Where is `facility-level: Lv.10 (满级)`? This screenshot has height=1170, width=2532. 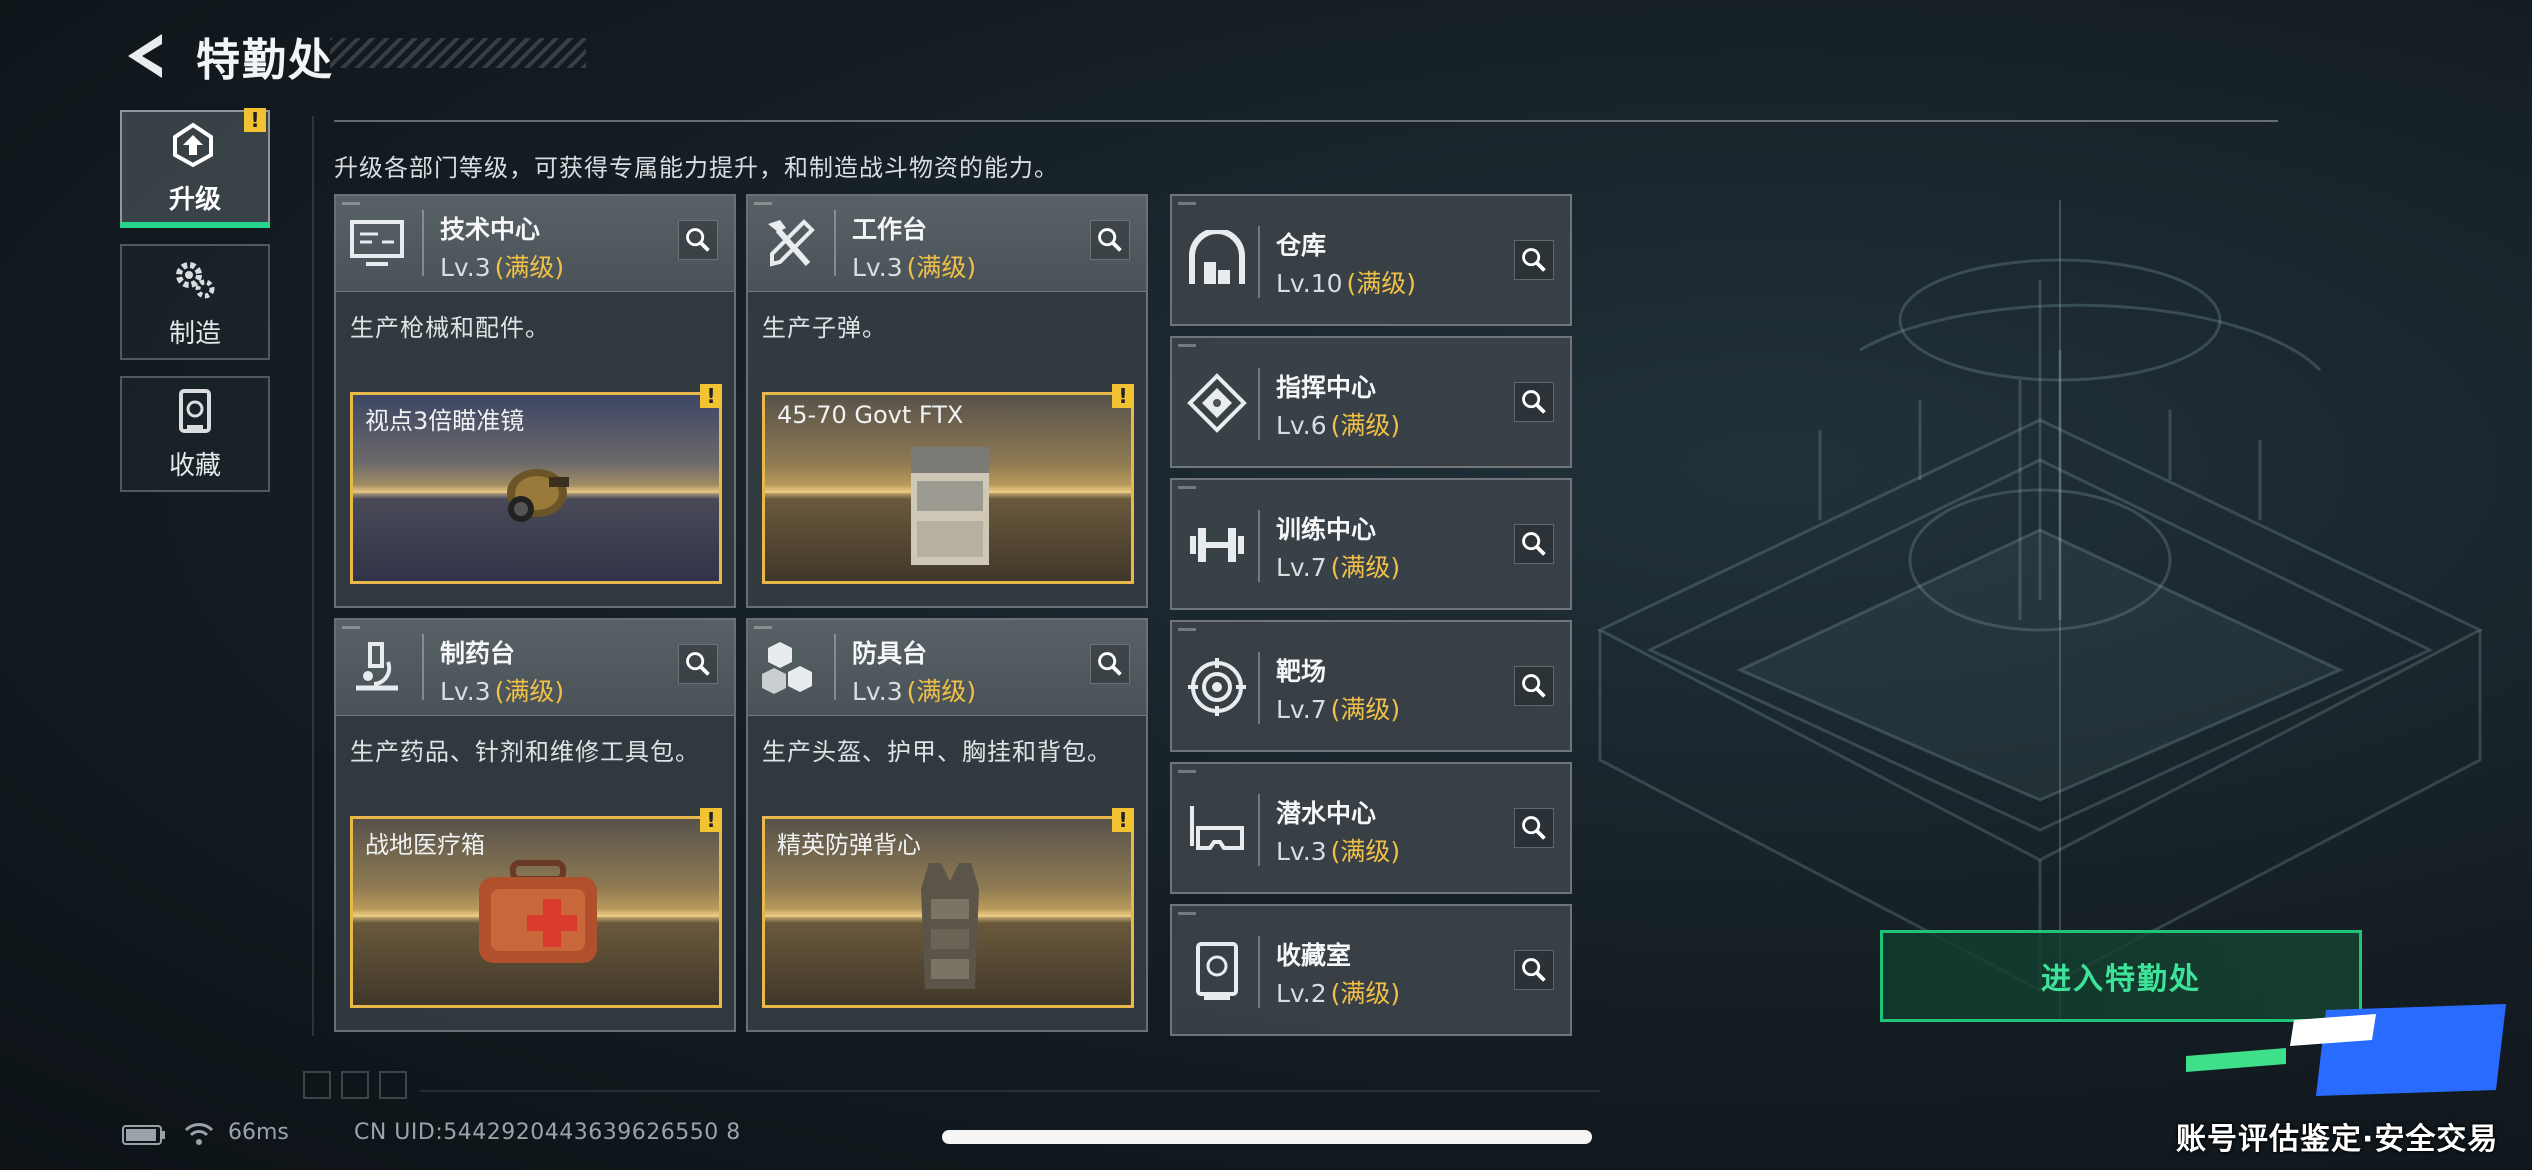
facility-level: Lv.10 (满级) is located at coordinates (1346, 283).